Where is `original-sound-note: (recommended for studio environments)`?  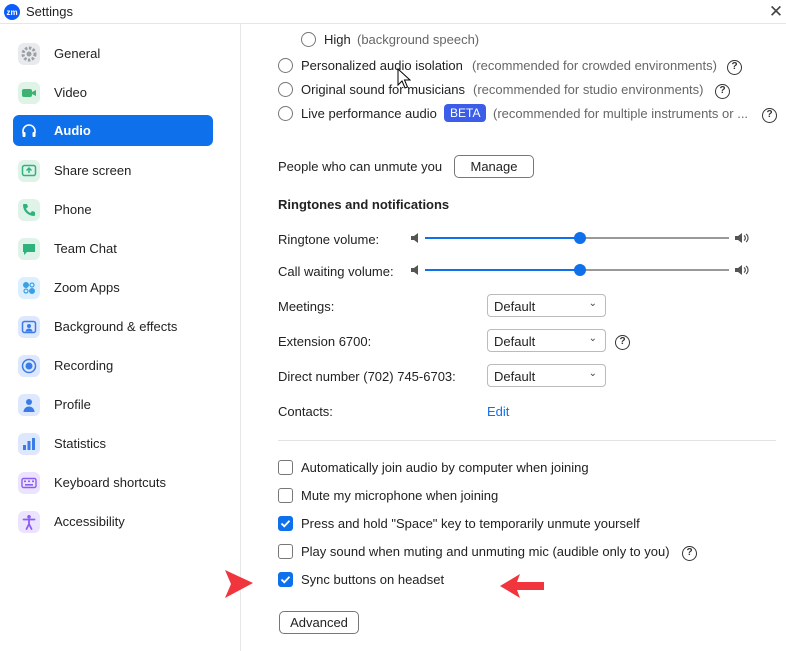
original-sound-note: (recommended for studio environments) is located at coordinates (588, 89).